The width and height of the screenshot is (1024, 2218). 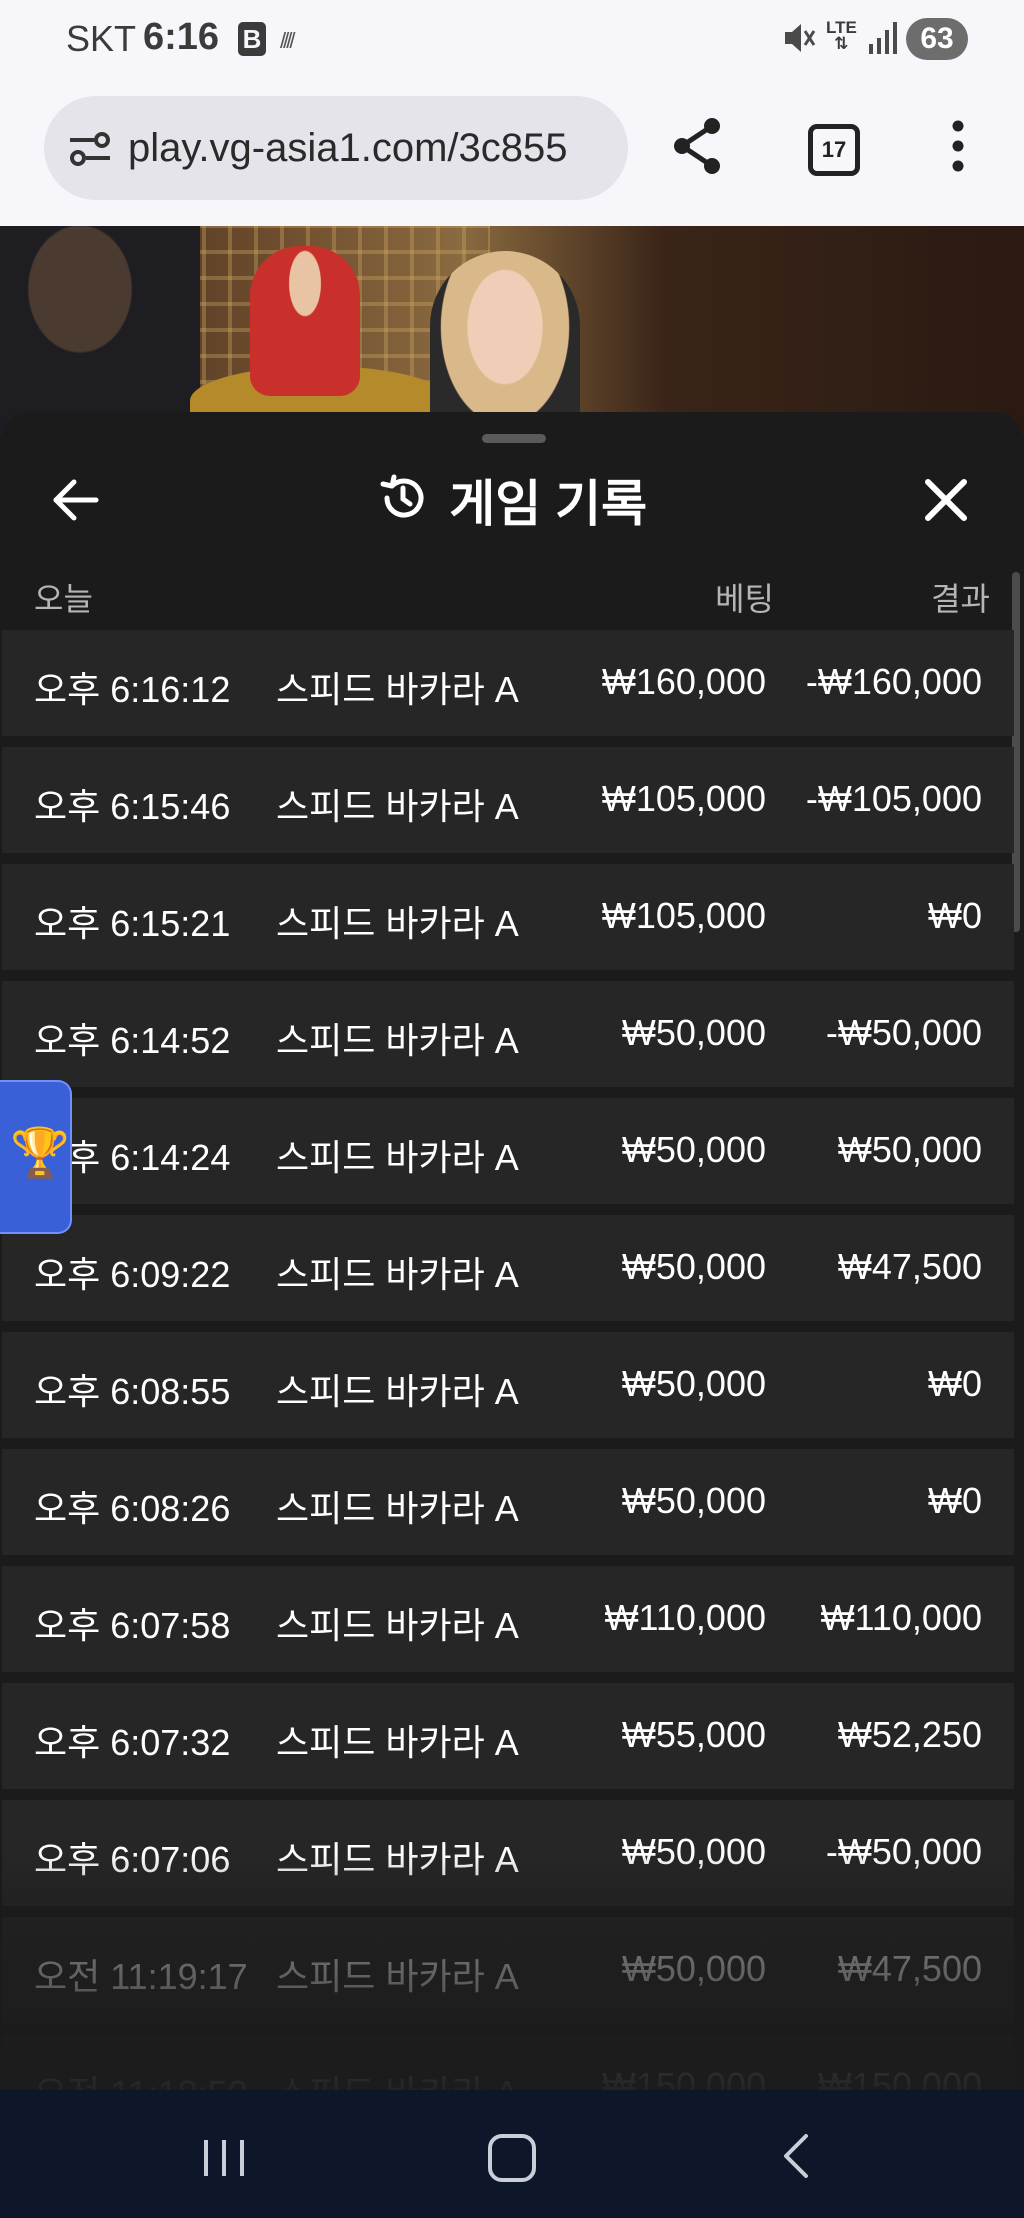 What do you see at coordinates (132, 1274) in the screenshot?
I see `row-time: 오후 6:09:22` at bounding box center [132, 1274].